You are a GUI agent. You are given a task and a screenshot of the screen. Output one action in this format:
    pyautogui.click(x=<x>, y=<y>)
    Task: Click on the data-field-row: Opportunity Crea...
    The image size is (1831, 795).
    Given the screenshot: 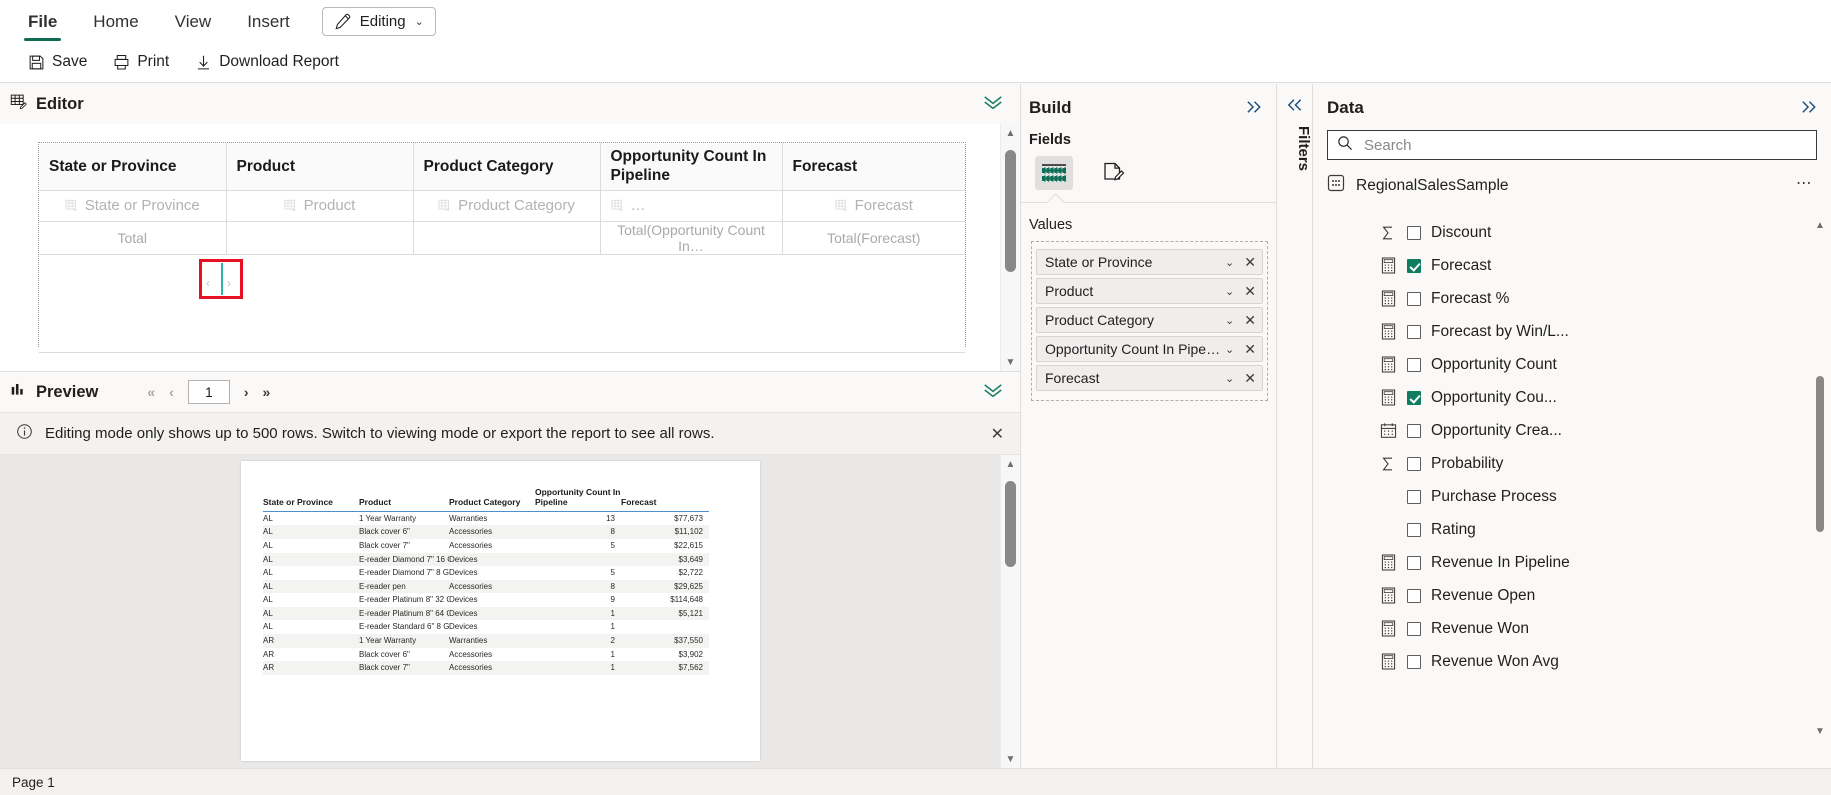 What is the action you would take?
    pyautogui.click(x=1572, y=430)
    